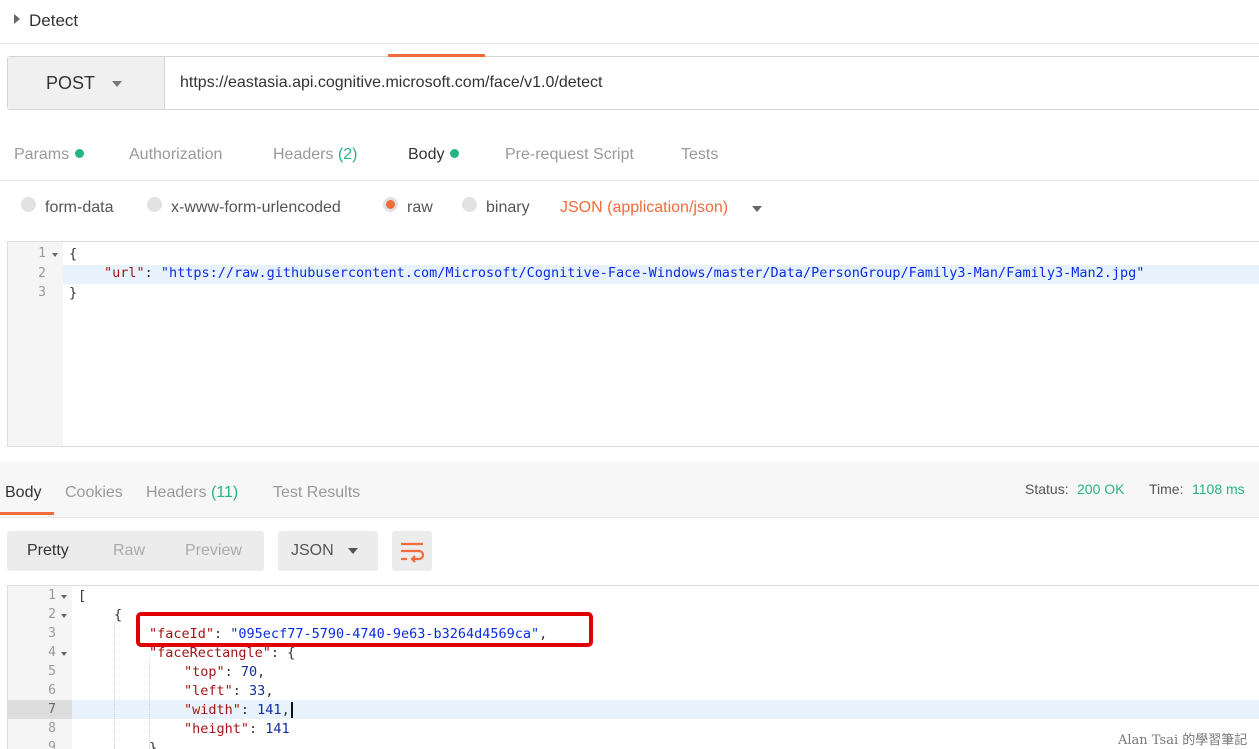 This screenshot has height=749, width=1259. I want to click on radio-binary, so click(469, 204).